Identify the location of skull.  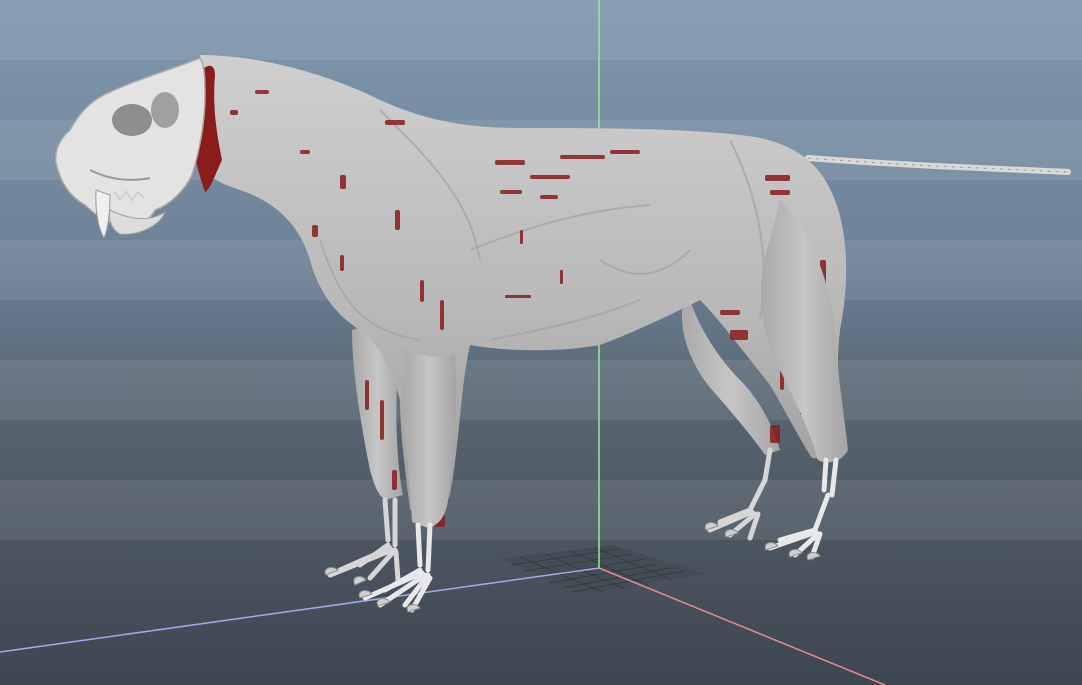
(130, 148).